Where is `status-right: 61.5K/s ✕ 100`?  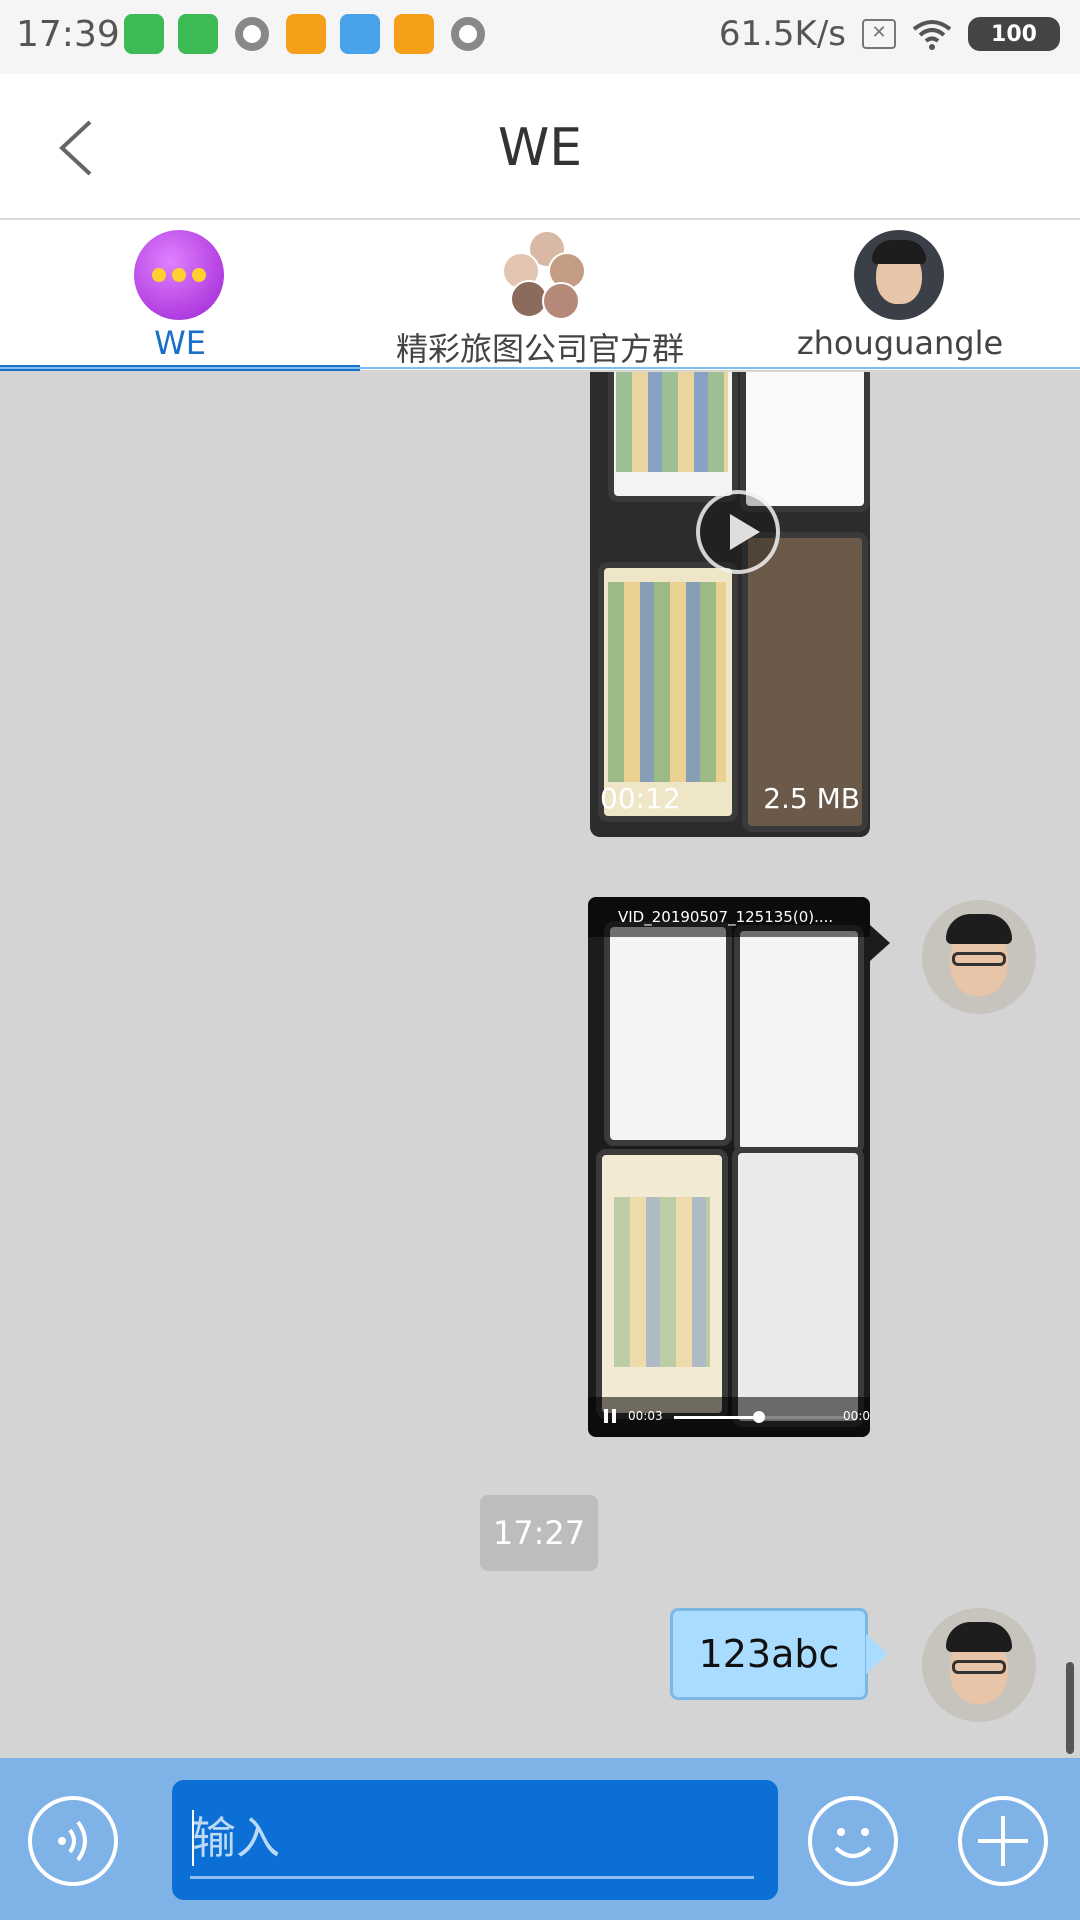 status-right: 61.5K/s ✕ 100 is located at coordinates (889, 34).